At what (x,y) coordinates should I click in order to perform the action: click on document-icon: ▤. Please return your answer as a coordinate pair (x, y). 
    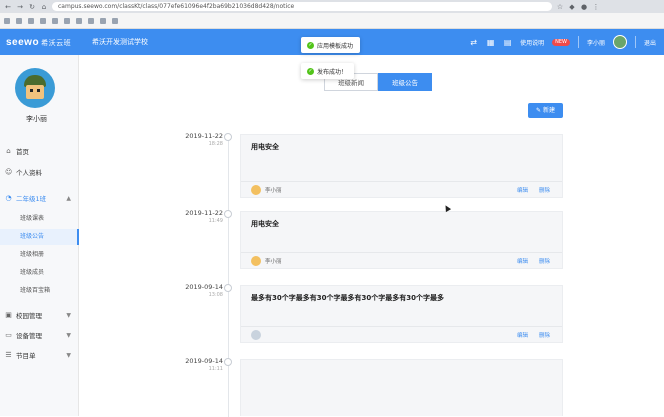
    Looking at the image, I should click on (507, 42).